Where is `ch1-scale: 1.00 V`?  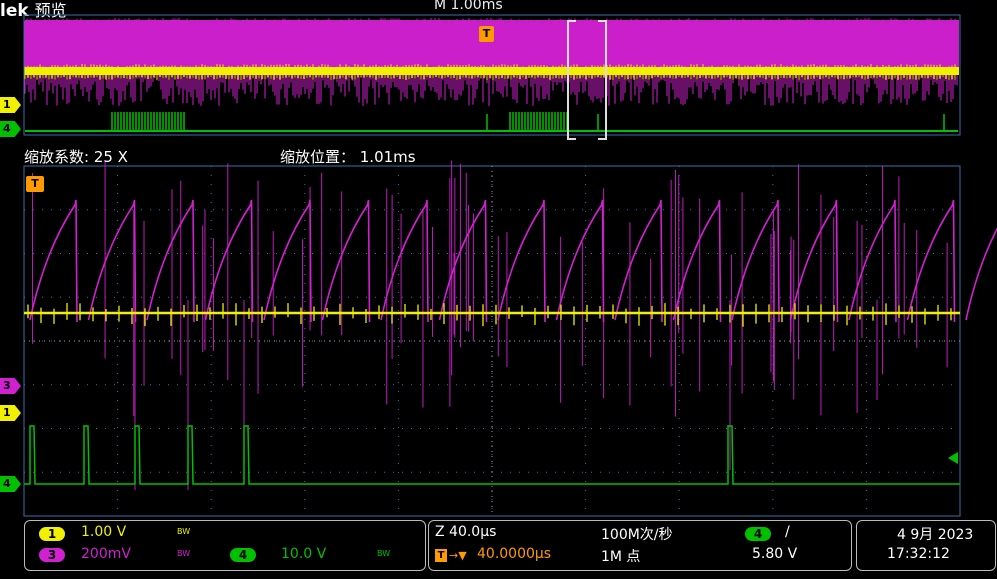
ch1-scale: 1.00 V is located at coordinates (103, 532).